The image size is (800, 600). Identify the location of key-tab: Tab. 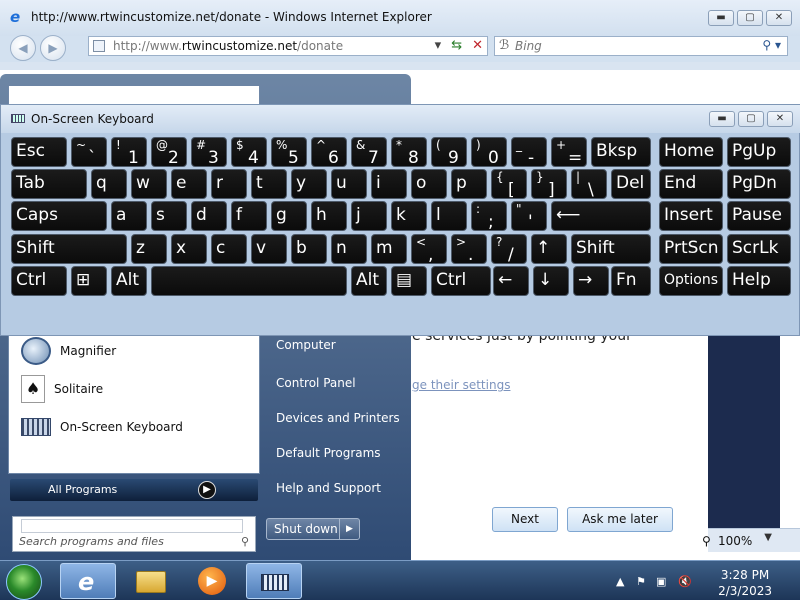
(49, 184).